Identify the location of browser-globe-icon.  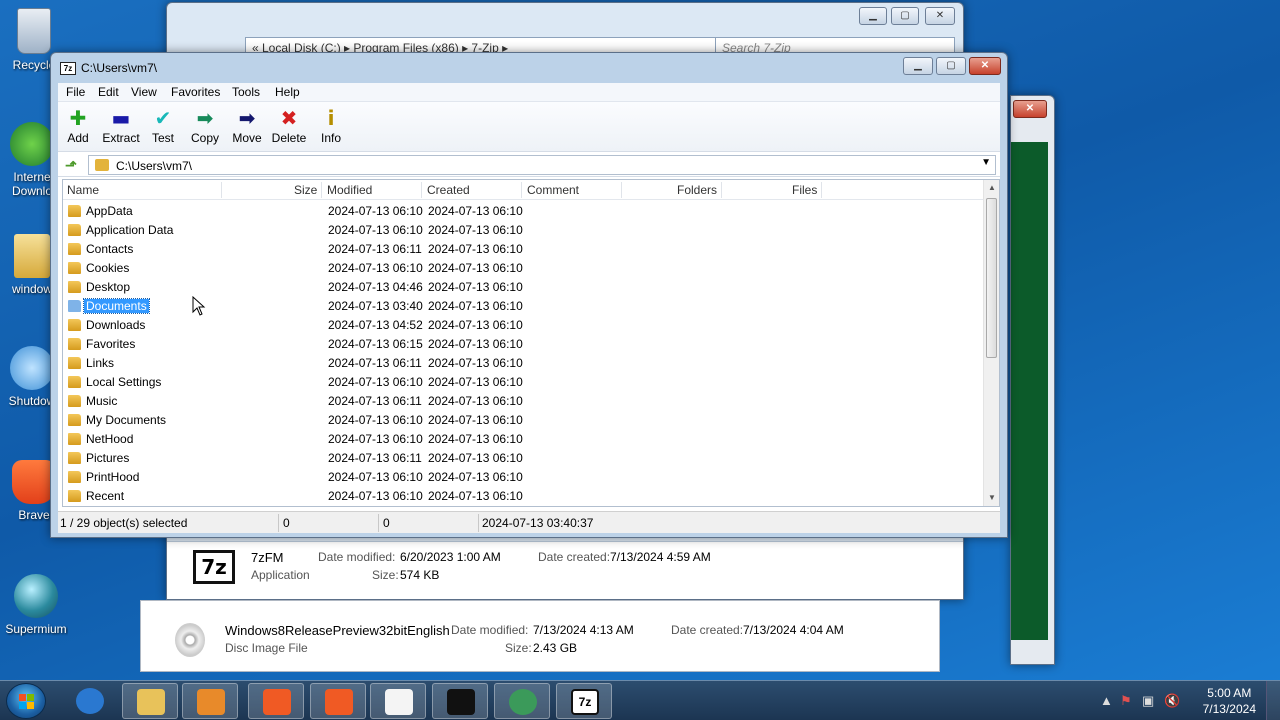
(36, 596).